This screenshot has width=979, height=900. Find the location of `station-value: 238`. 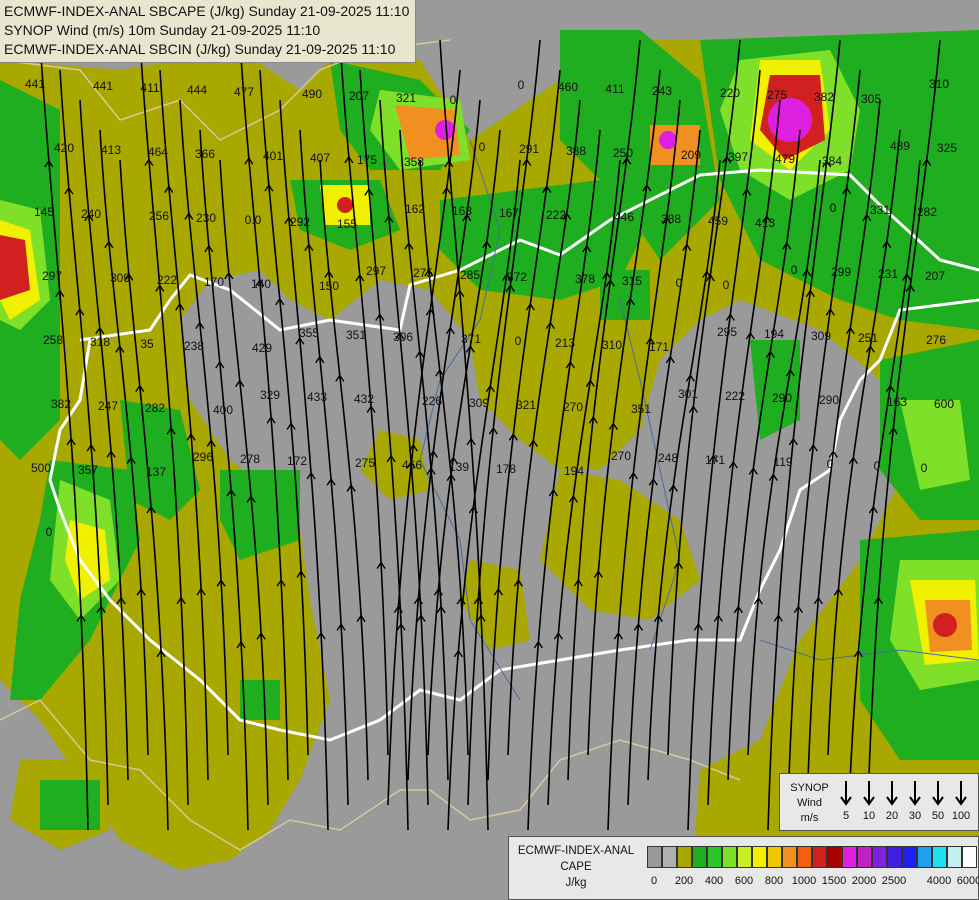

station-value: 238 is located at coordinates (194, 346).